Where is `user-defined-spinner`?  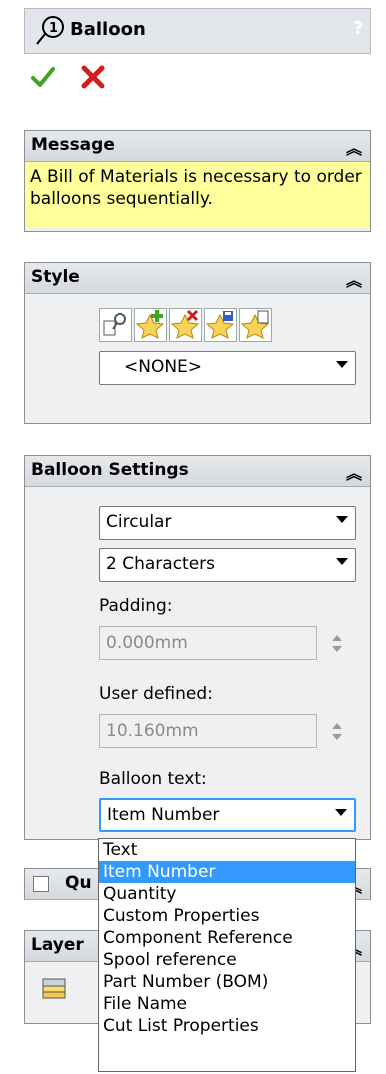
user-defined-spinner is located at coordinates (337, 731).